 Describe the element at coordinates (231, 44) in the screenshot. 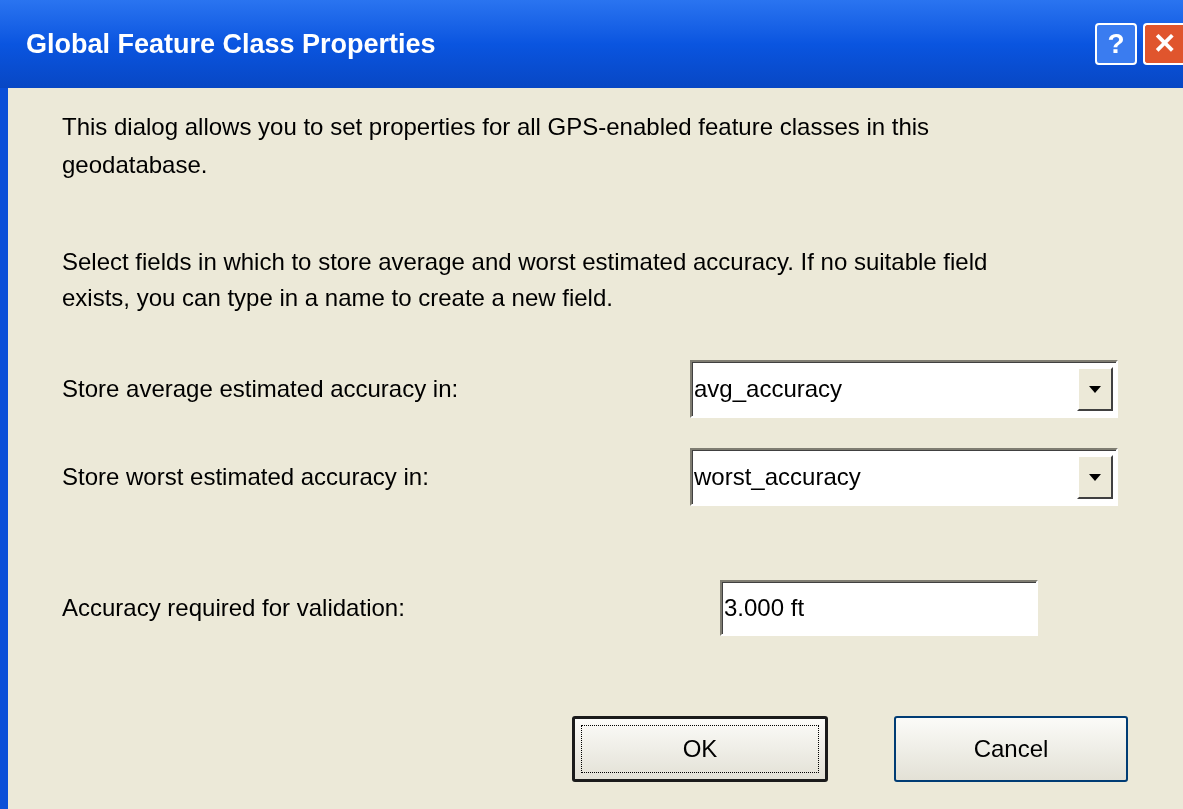

I see `window-title: Global Feature Class Properties` at that location.